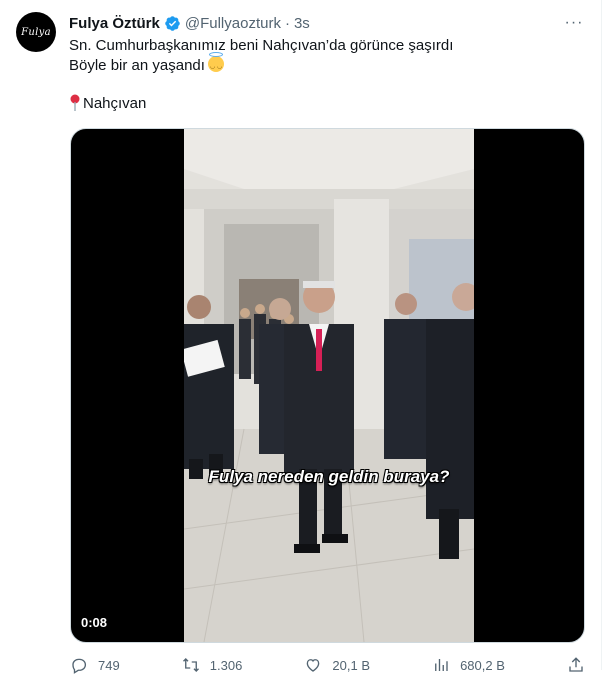 The height and width of the screenshot is (678, 602). Describe the element at coordinates (94, 622) in the screenshot. I see `video-duration: 0:08` at that location.